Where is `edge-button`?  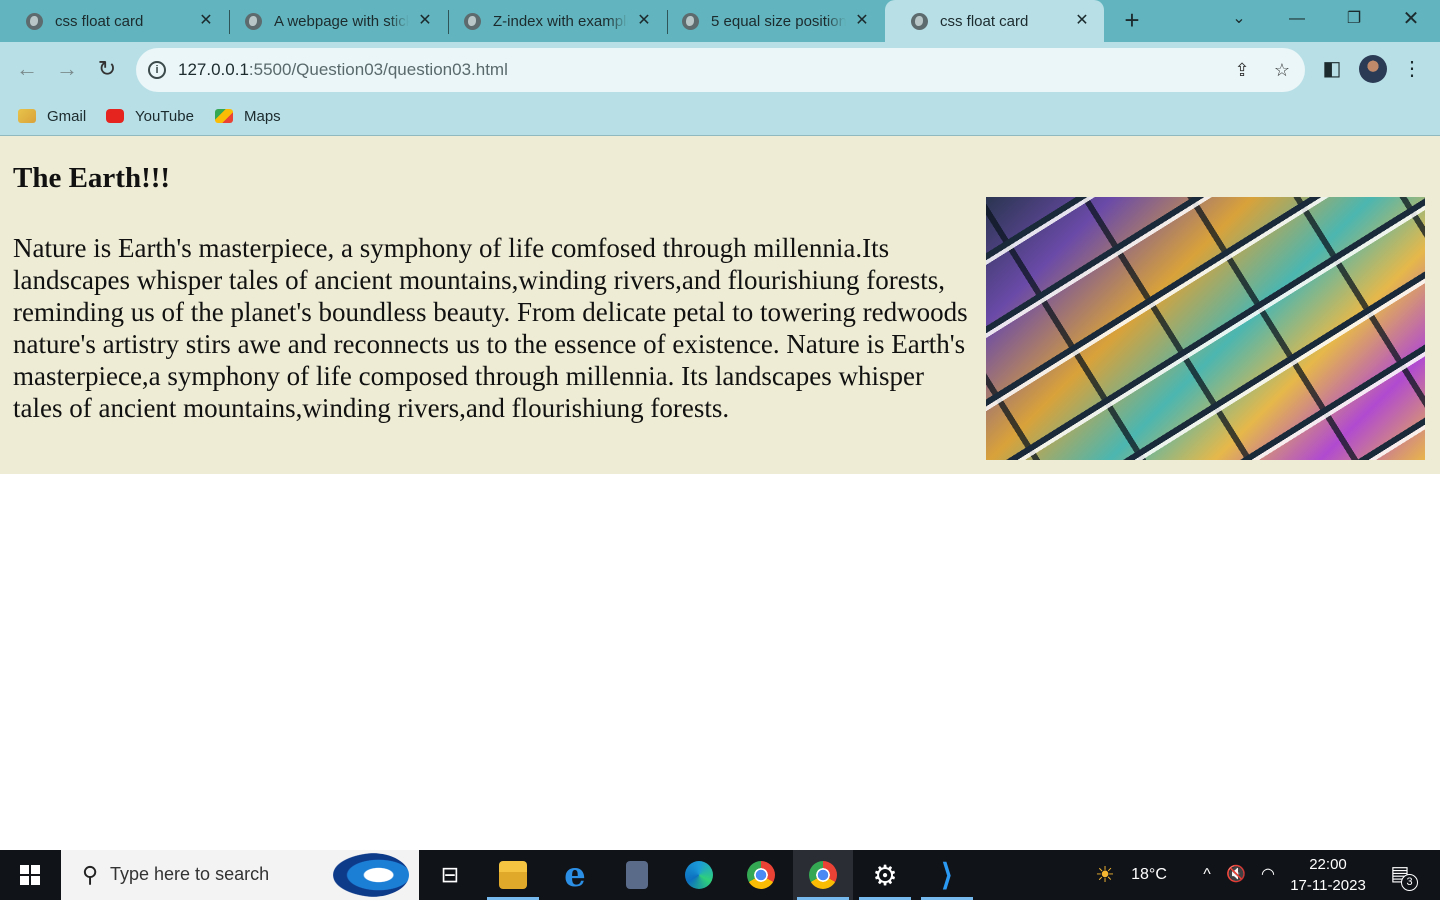 edge-button is located at coordinates (699, 875).